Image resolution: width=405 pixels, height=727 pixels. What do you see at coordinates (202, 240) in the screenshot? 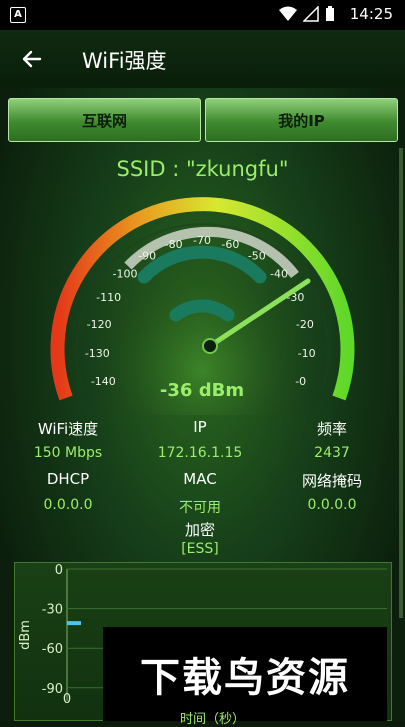
I see `gauge-tick-label: -70` at bounding box center [202, 240].